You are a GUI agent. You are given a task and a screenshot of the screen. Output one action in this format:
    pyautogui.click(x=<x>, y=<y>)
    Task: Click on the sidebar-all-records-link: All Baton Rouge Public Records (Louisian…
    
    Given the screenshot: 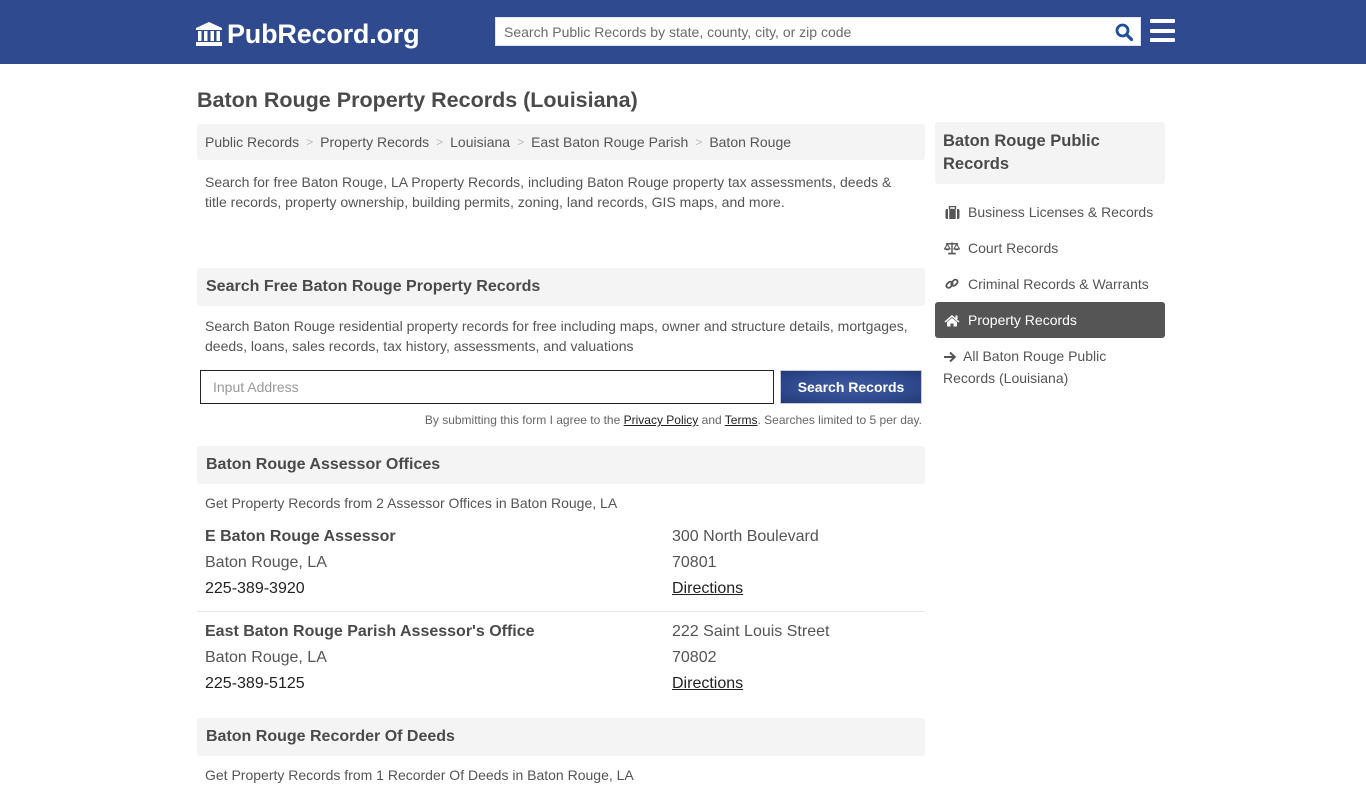 What is the action you would take?
    pyautogui.click(x=1050, y=363)
    